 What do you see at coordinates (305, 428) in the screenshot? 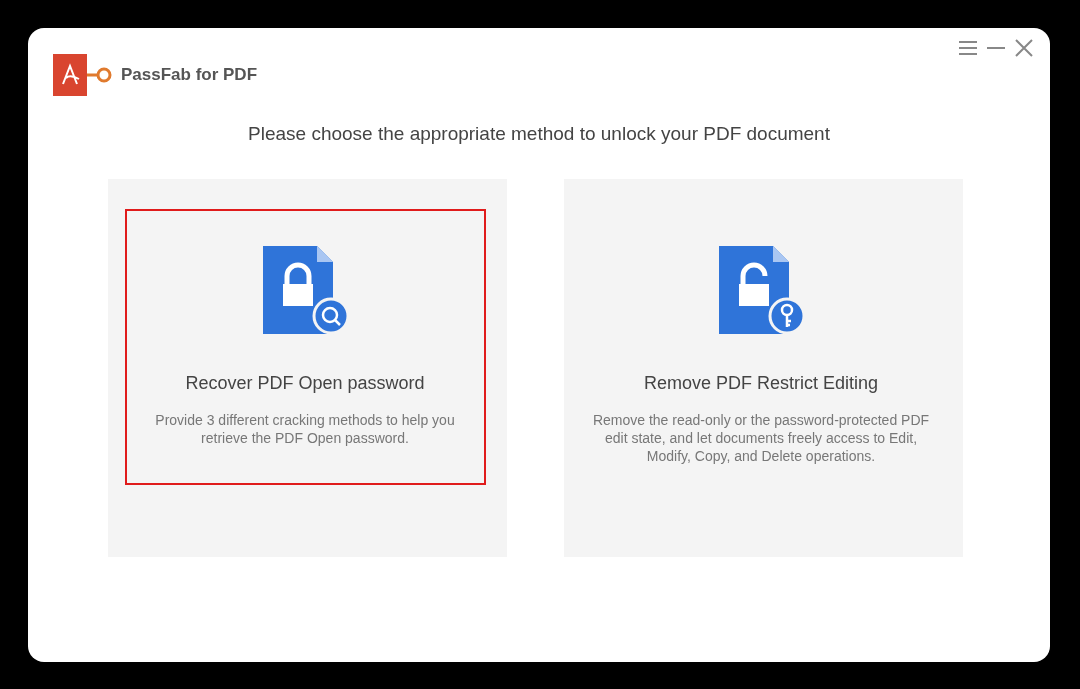
I see `method-description: Provide 3 different cracking methods to help you retrieve the PDF Open password.` at bounding box center [305, 428].